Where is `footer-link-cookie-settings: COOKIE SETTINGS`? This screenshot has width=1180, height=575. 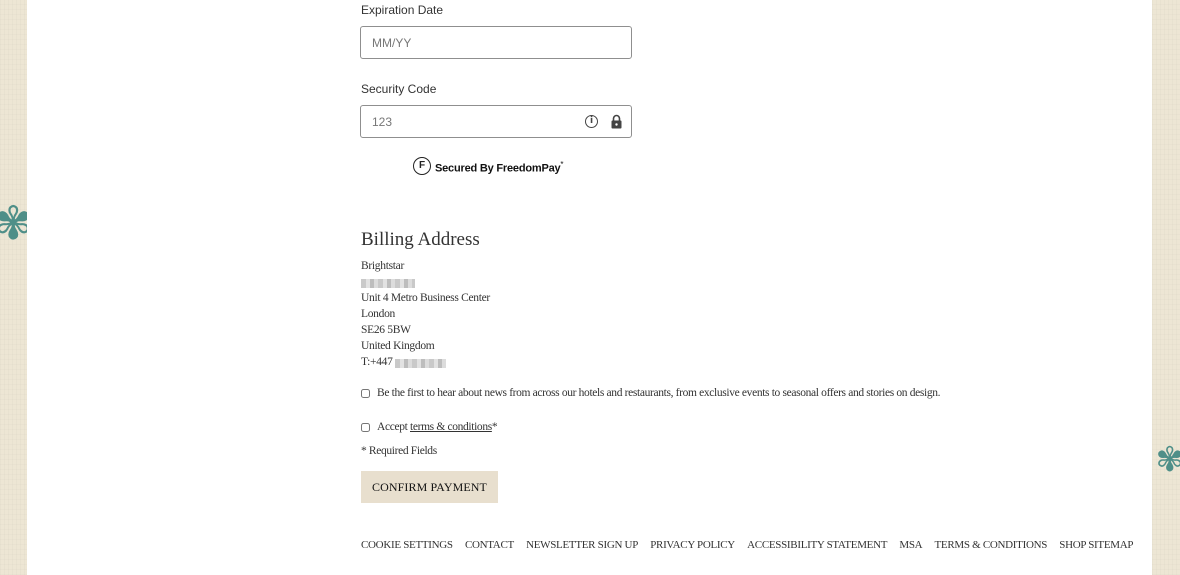
footer-link-cookie-settings: COOKIE SETTINGS is located at coordinates (407, 545).